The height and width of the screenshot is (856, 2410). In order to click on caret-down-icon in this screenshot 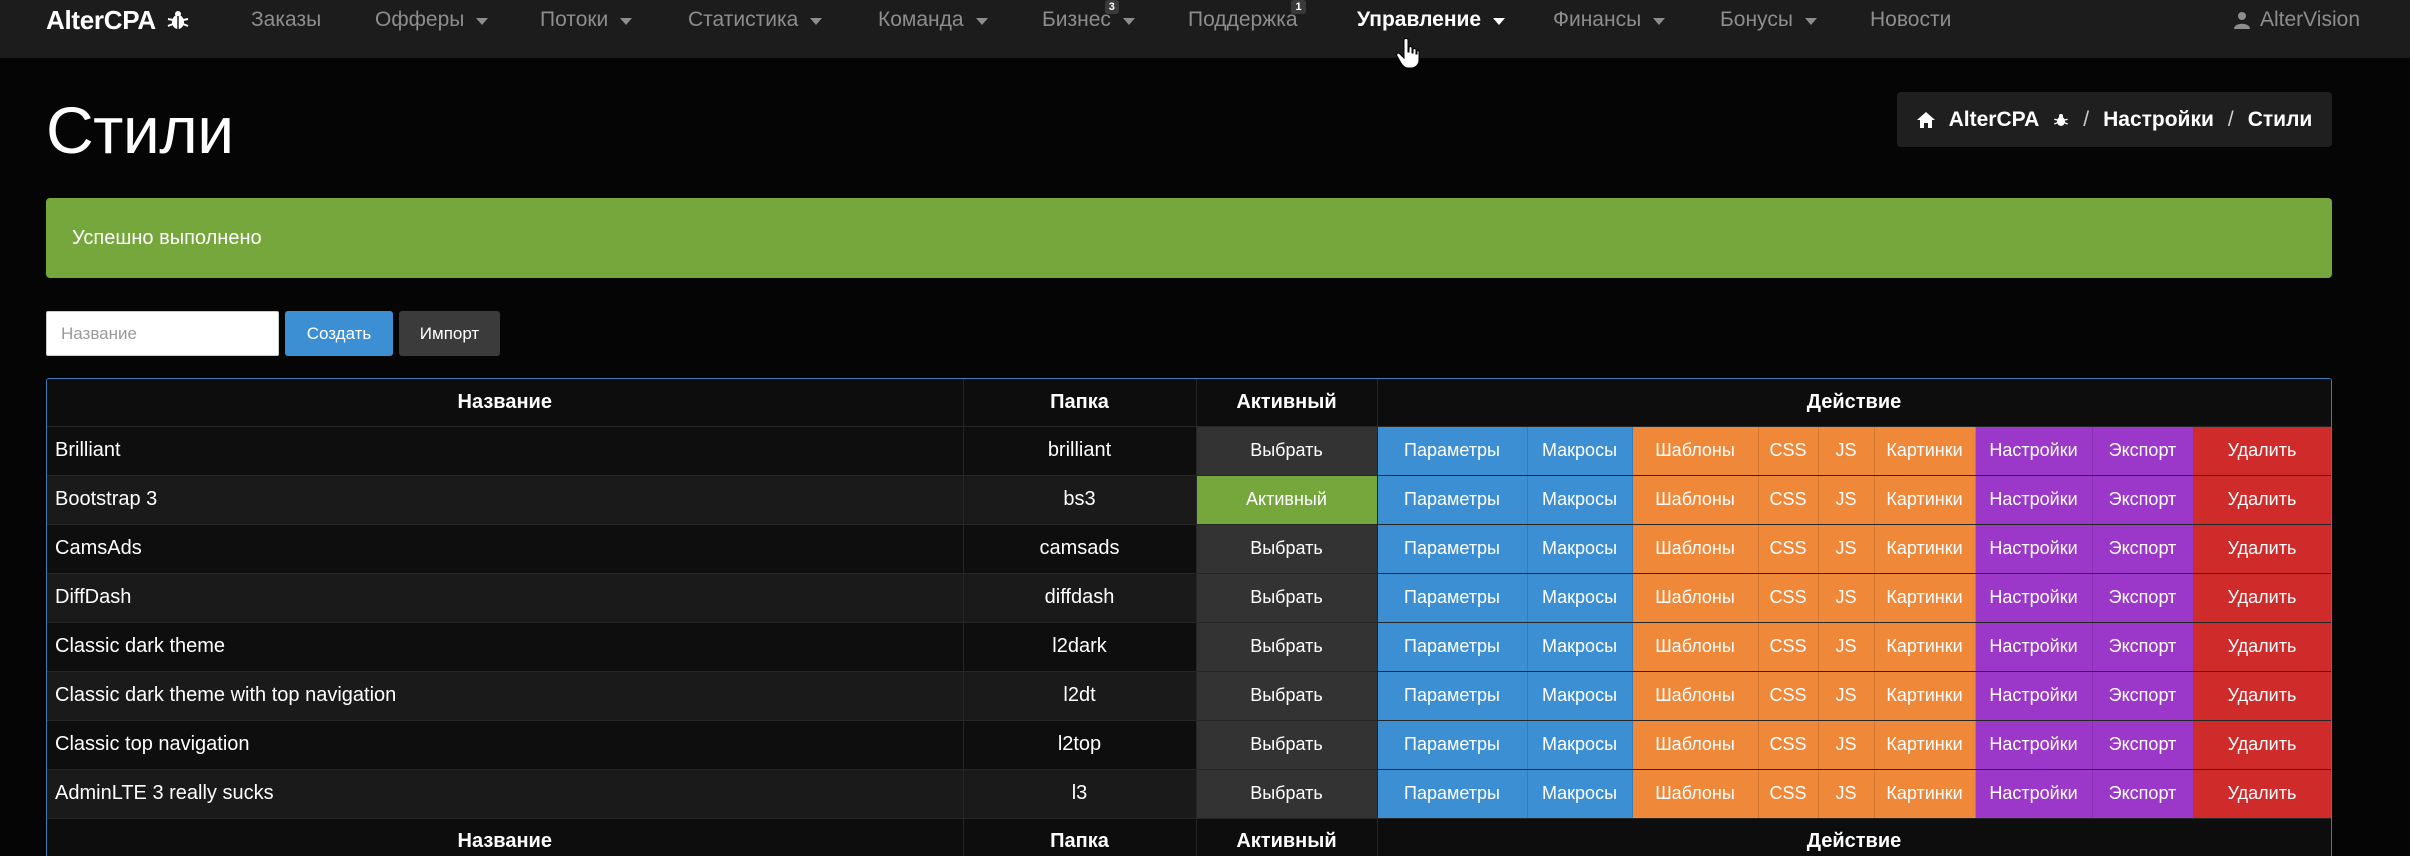, I will do `click(1659, 21)`.